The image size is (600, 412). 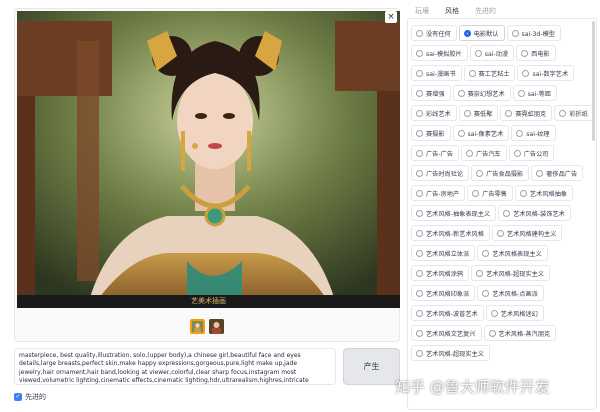 I want to click on style-option-label: sai-漫画书, so click(x=441, y=74).